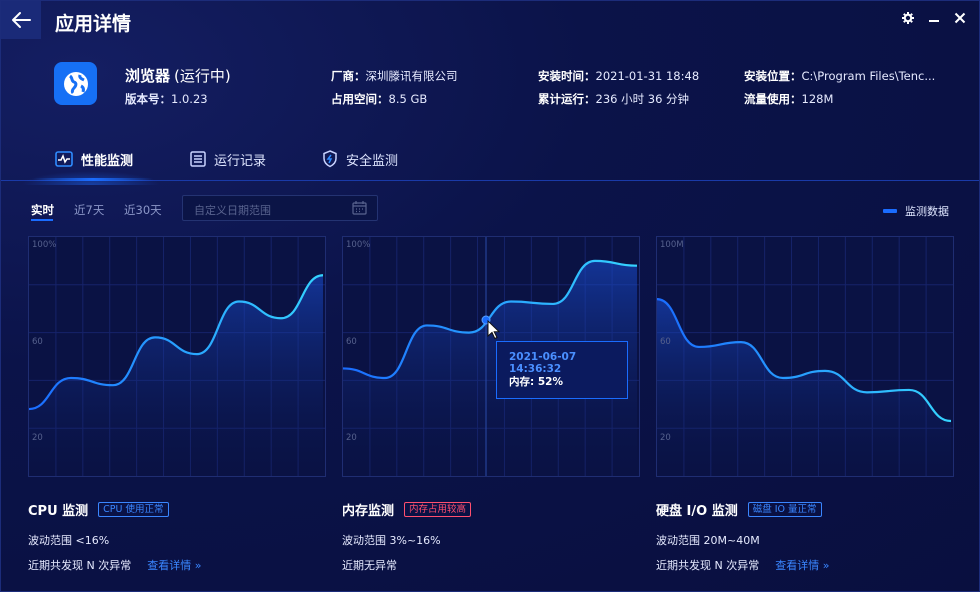 Image resolution: width=980 pixels, height=592 pixels. What do you see at coordinates (908, 18) in the screenshot?
I see `gear-icon` at bounding box center [908, 18].